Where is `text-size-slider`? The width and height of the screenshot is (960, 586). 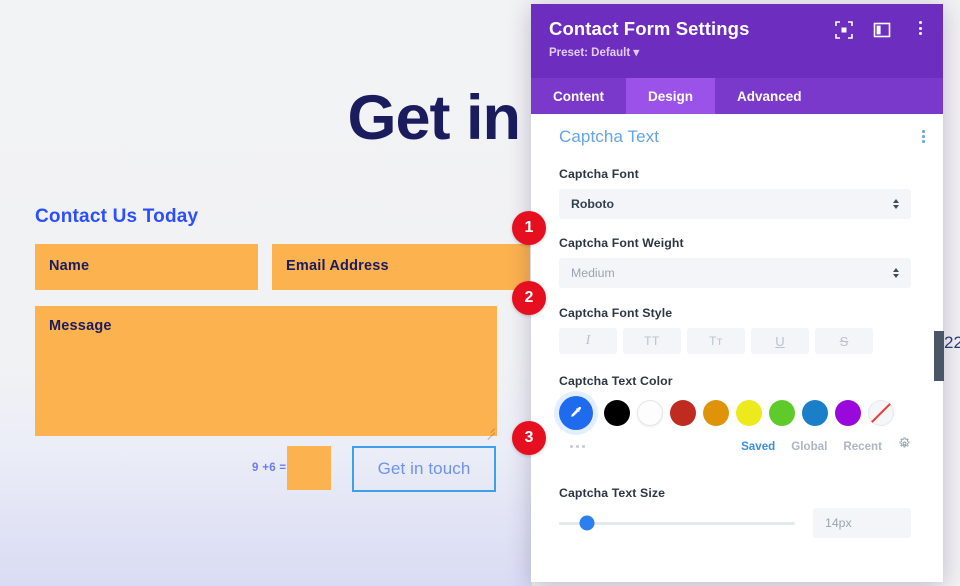
text-size-slider is located at coordinates (677, 523).